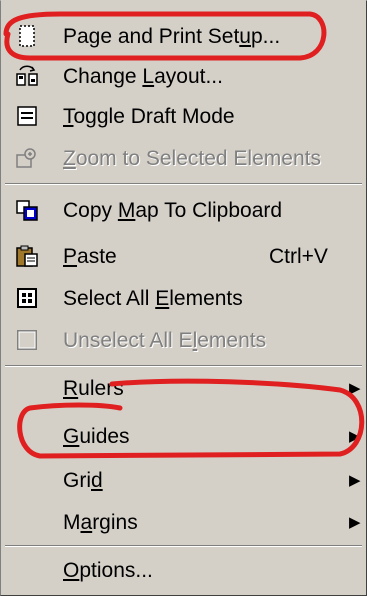 Image resolution: width=367 pixels, height=596 pixels. Describe the element at coordinates (27, 116) in the screenshot. I see `draft-mode-icon` at that location.